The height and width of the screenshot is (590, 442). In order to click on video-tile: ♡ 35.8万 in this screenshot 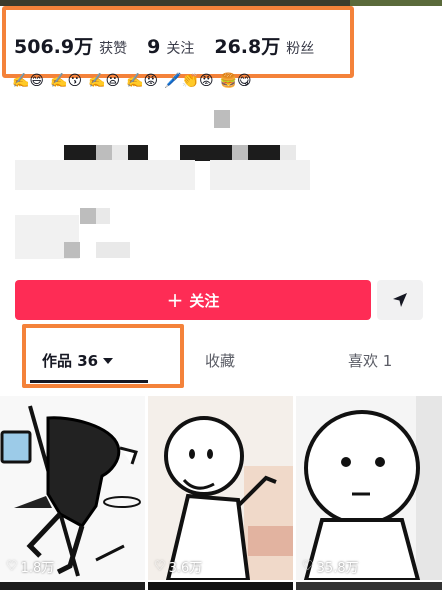, I will do `click(369, 488)`.